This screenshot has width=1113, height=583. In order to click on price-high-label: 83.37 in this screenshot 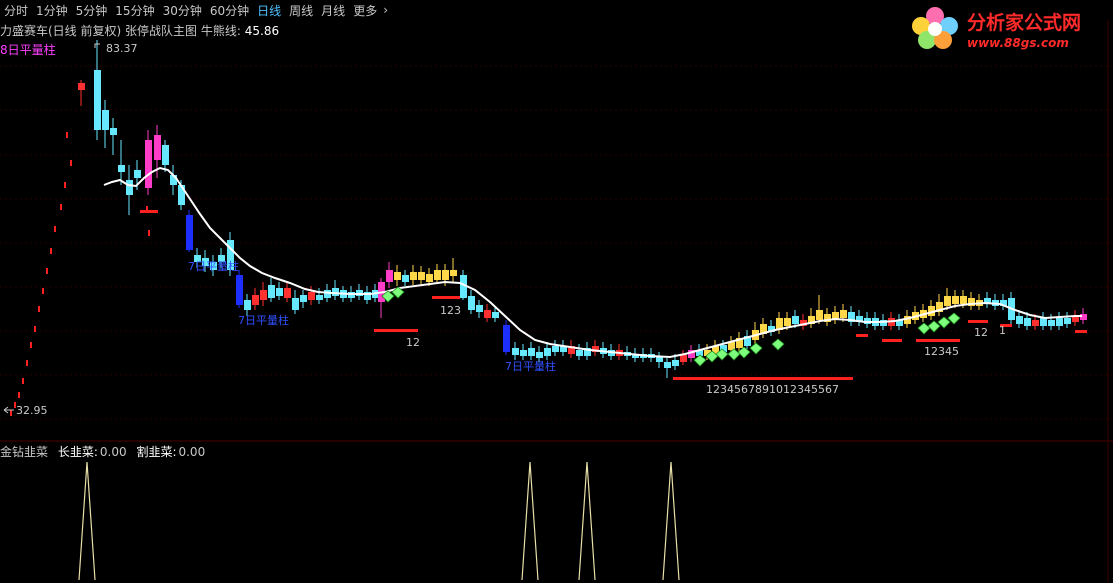, I will do `click(122, 48)`.